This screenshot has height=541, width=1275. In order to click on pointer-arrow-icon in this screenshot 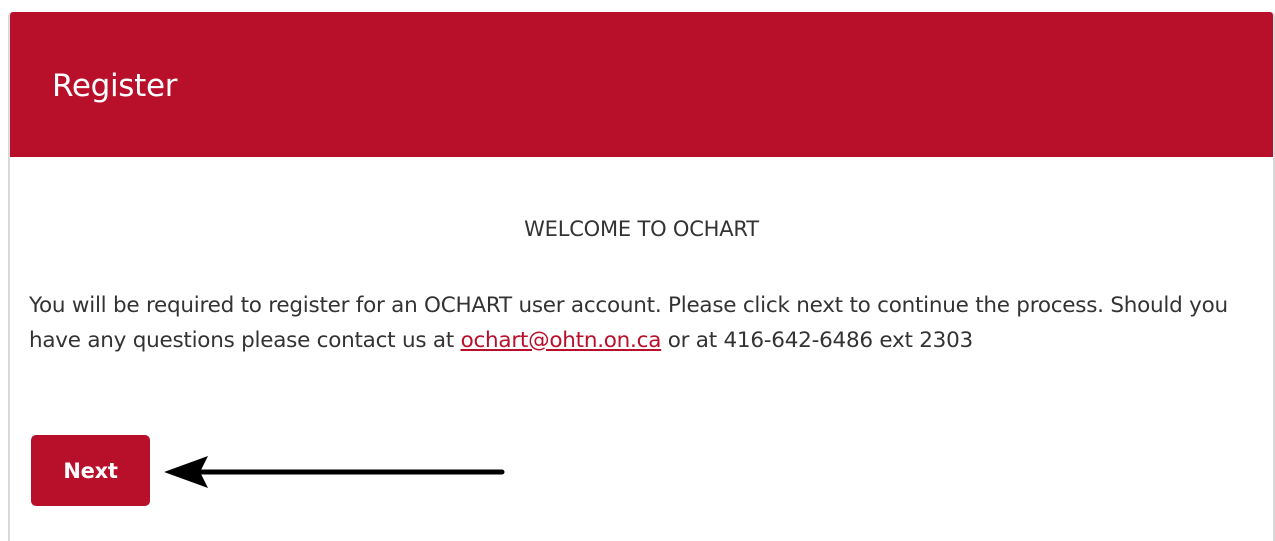, I will do `click(334, 472)`.